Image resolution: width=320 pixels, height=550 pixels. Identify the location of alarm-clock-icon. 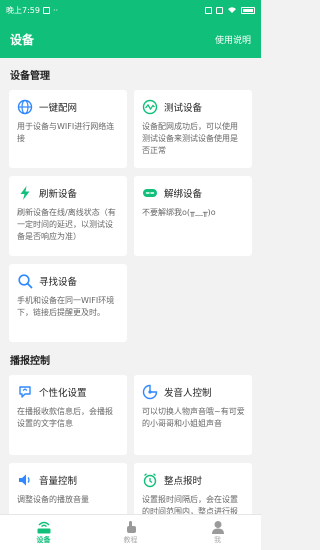
(150, 480).